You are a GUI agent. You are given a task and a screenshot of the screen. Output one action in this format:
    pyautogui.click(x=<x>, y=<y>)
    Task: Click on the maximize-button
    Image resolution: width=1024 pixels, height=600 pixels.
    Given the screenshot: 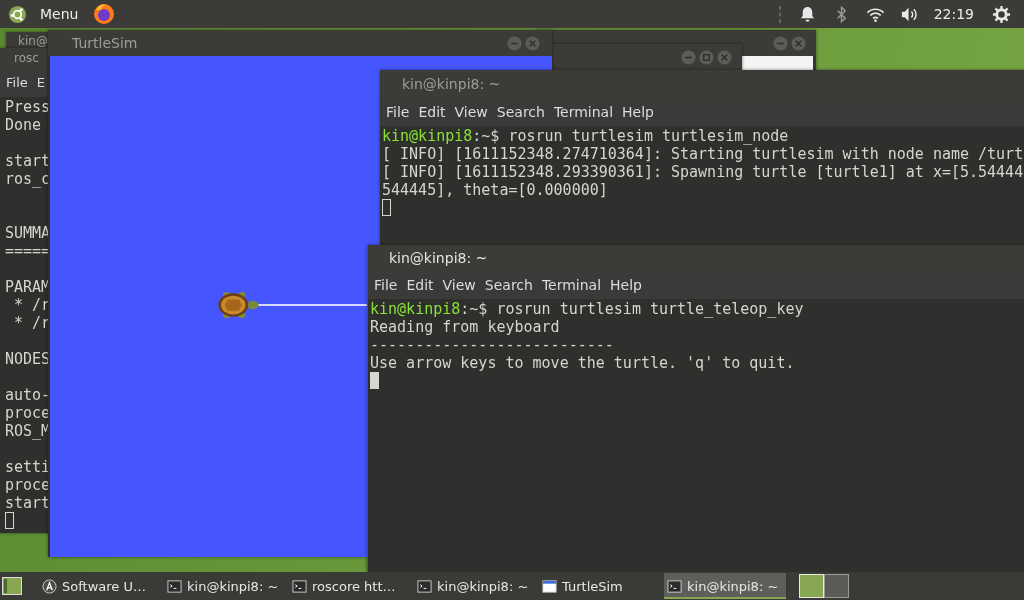 What is the action you would take?
    pyautogui.click(x=706, y=57)
    